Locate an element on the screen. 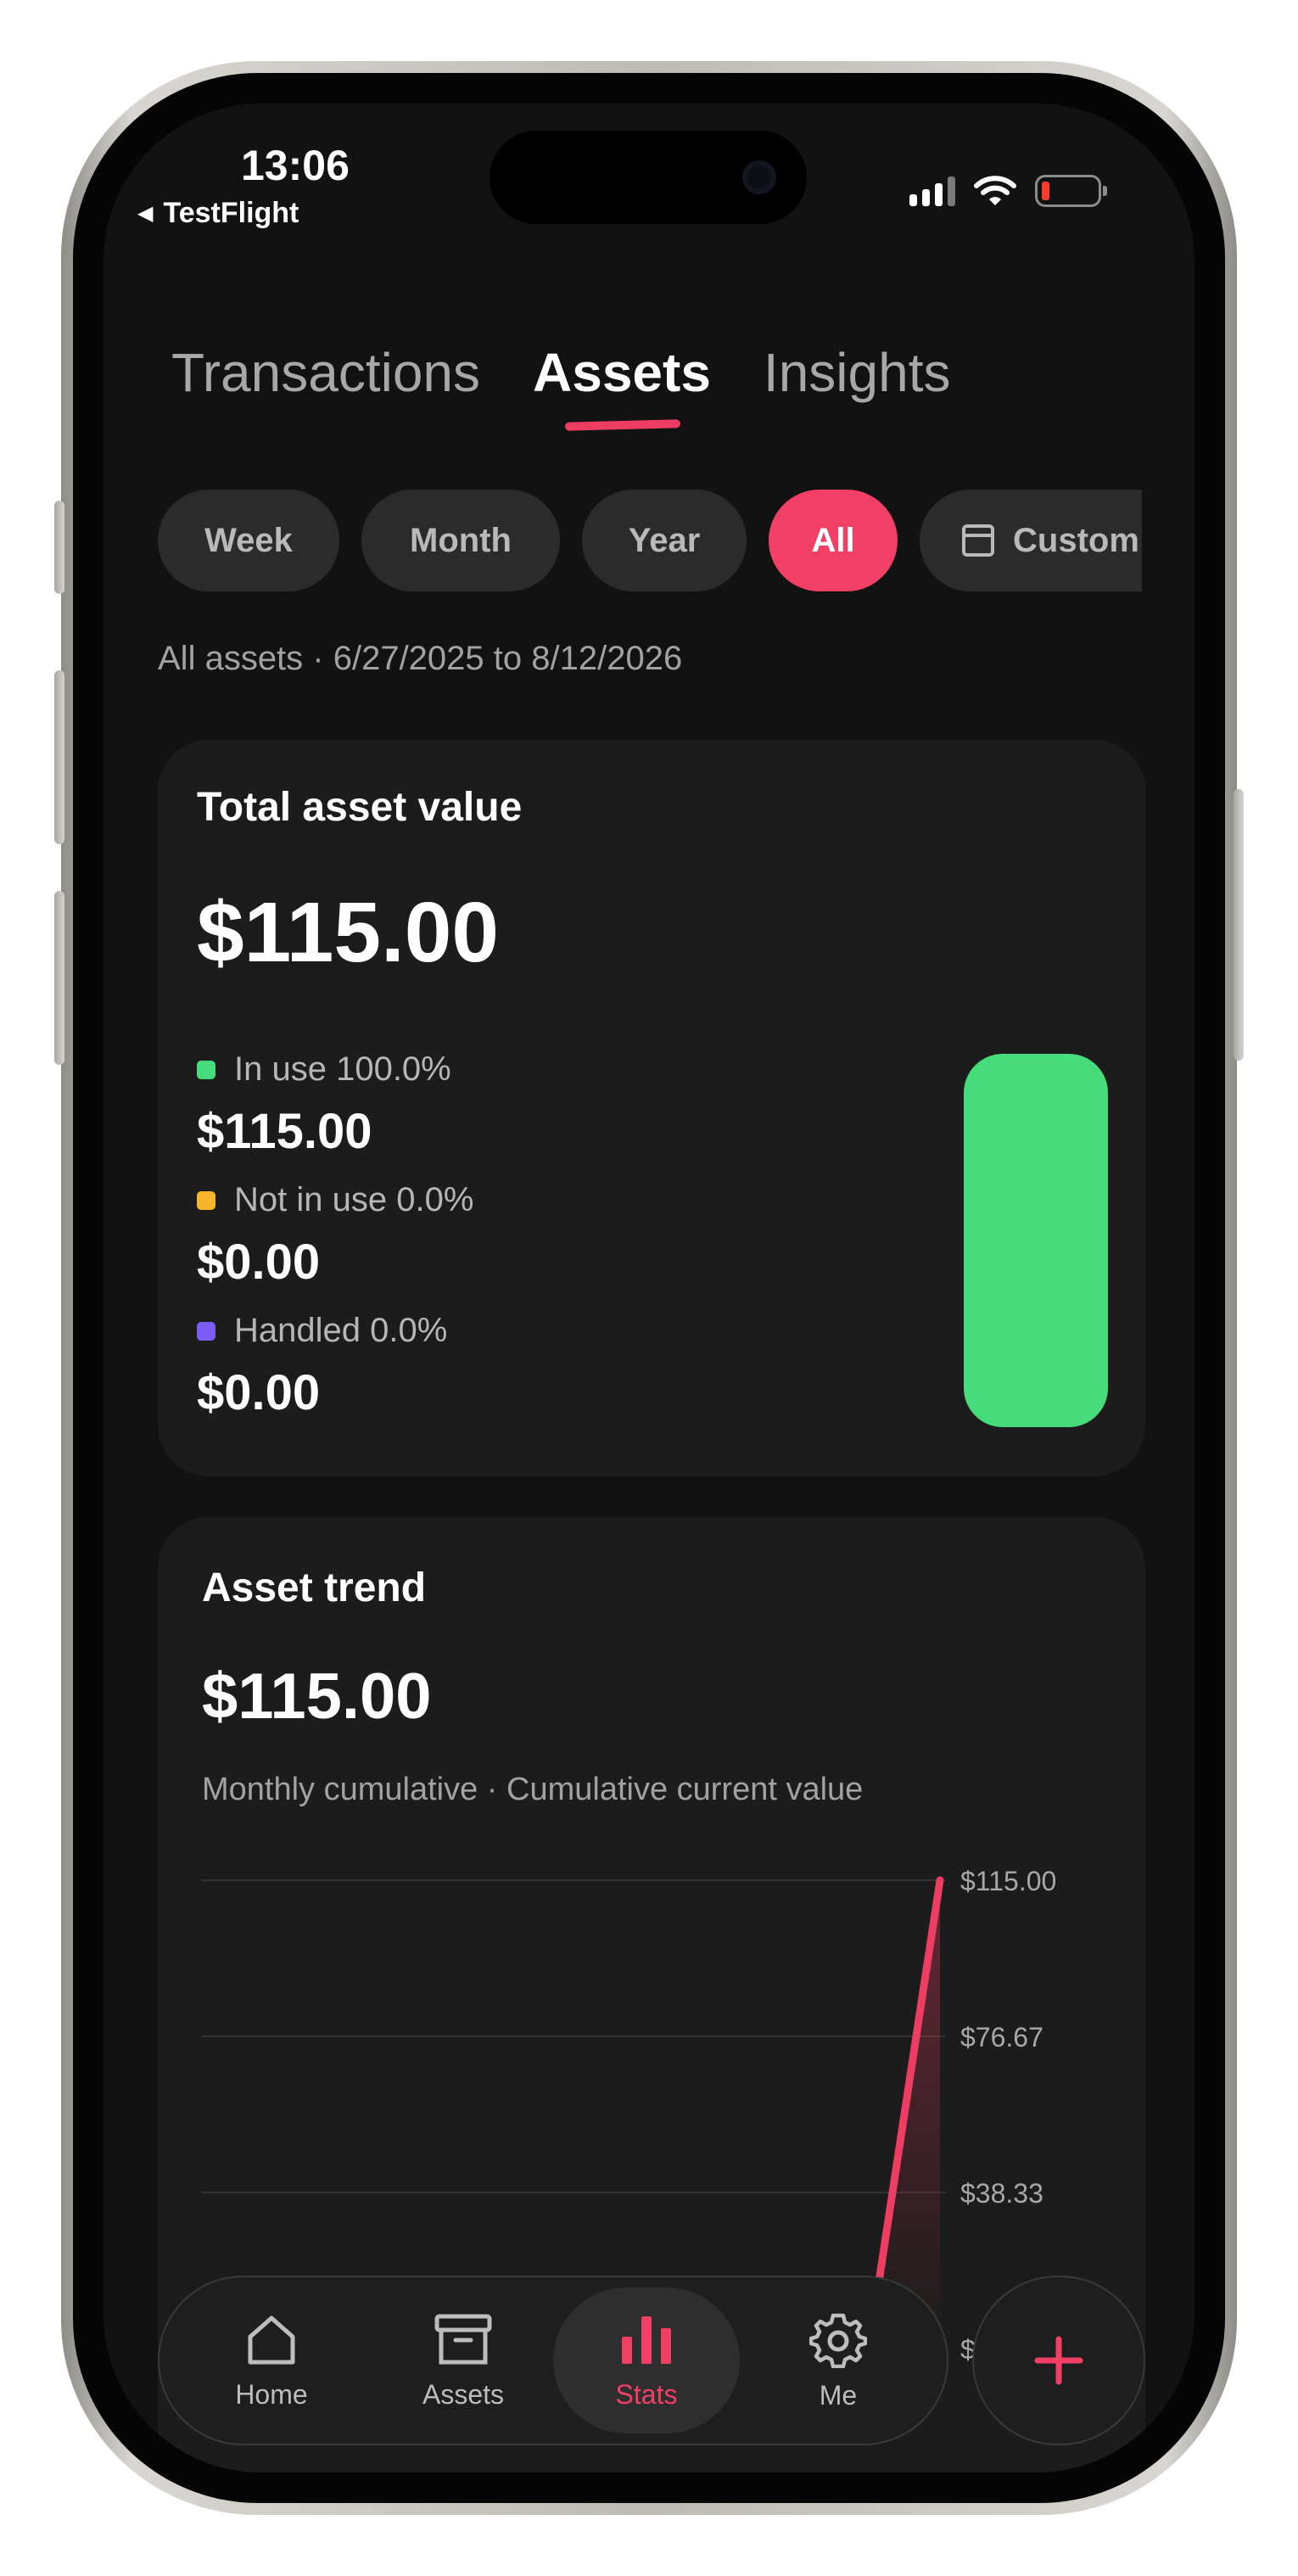 The image size is (1298, 2576). card-title: Total asset value is located at coordinates (360, 807).